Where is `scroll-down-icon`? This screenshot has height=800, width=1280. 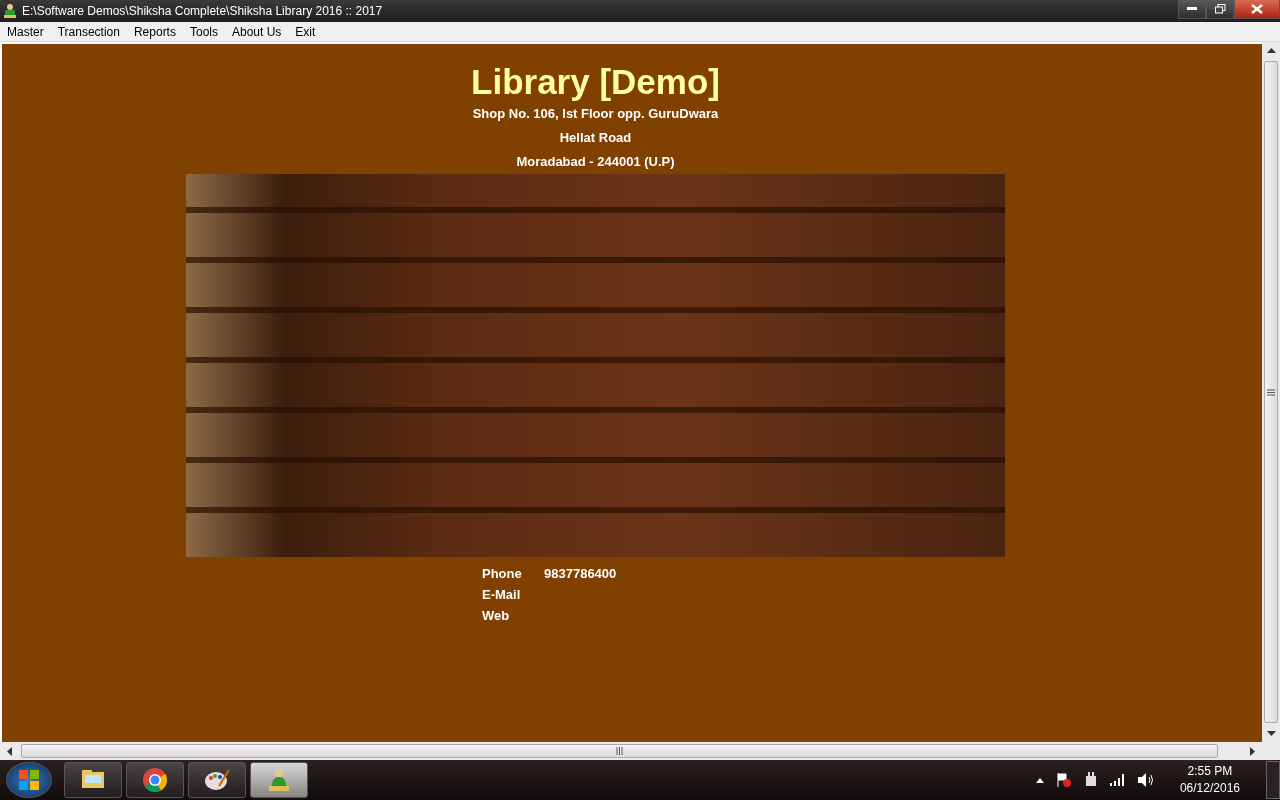
scroll-down-icon is located at coordinates (1271, 733).